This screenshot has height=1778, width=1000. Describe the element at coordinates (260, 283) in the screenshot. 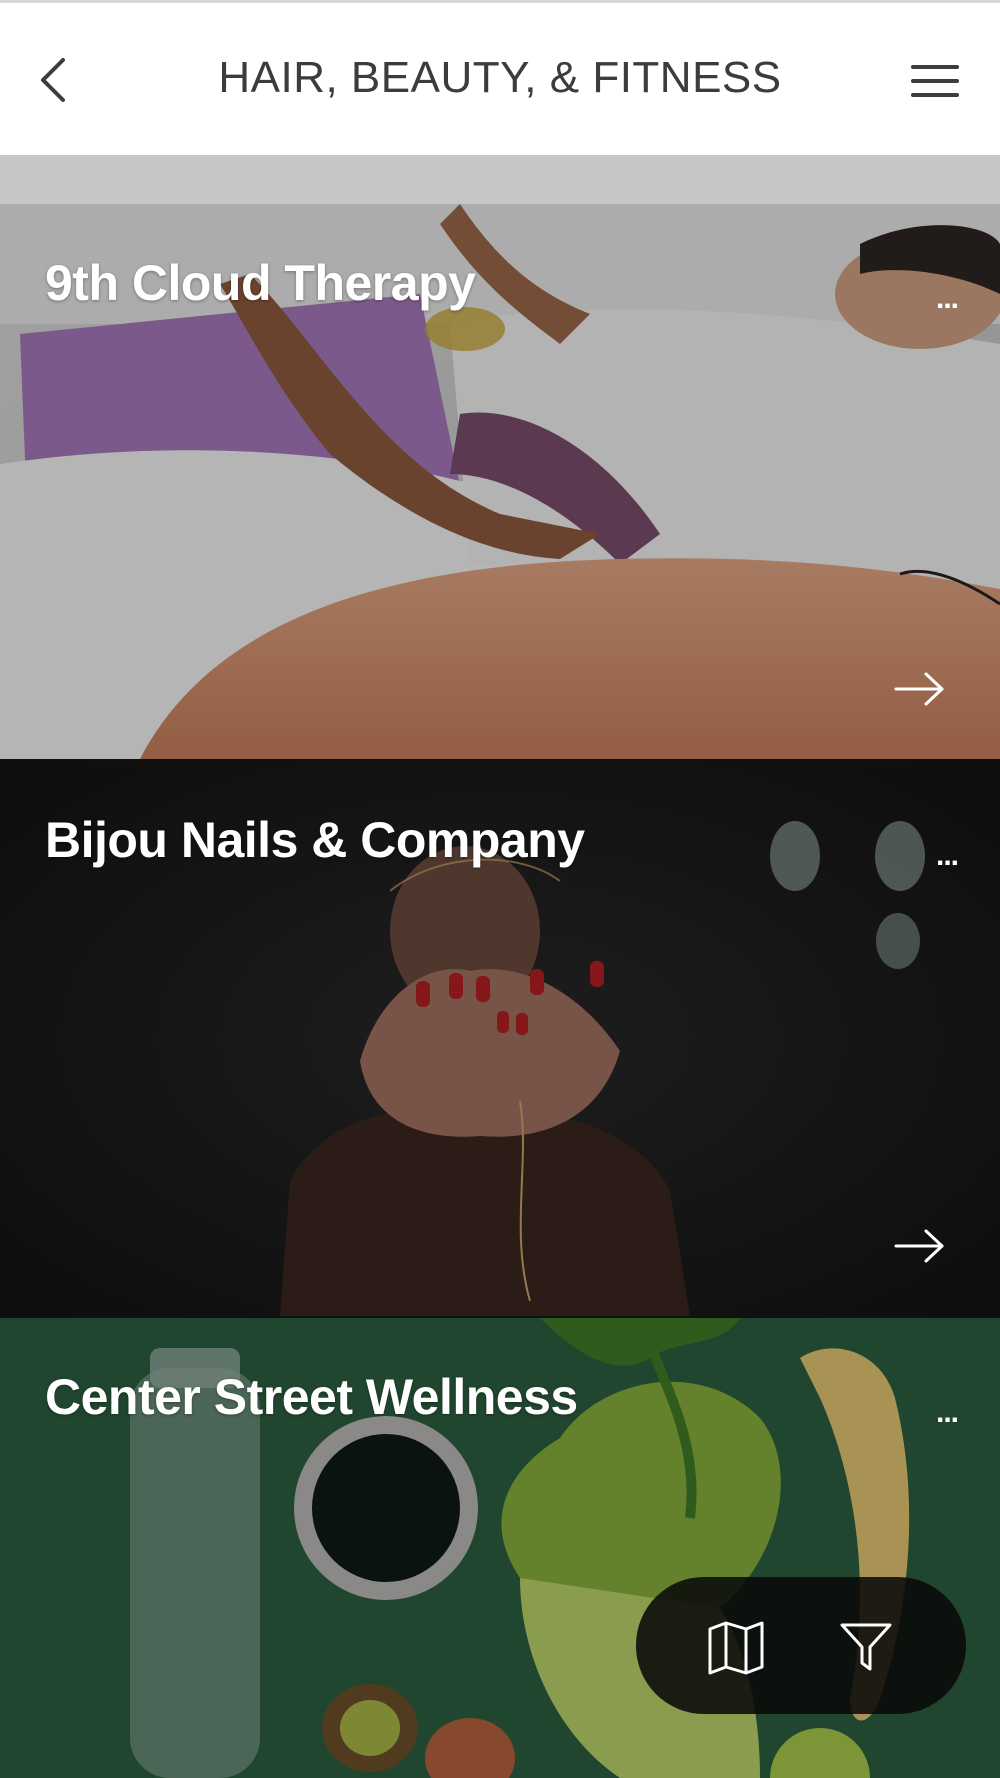

I see `listing-title: 9th Cloud Therapy` at that location.